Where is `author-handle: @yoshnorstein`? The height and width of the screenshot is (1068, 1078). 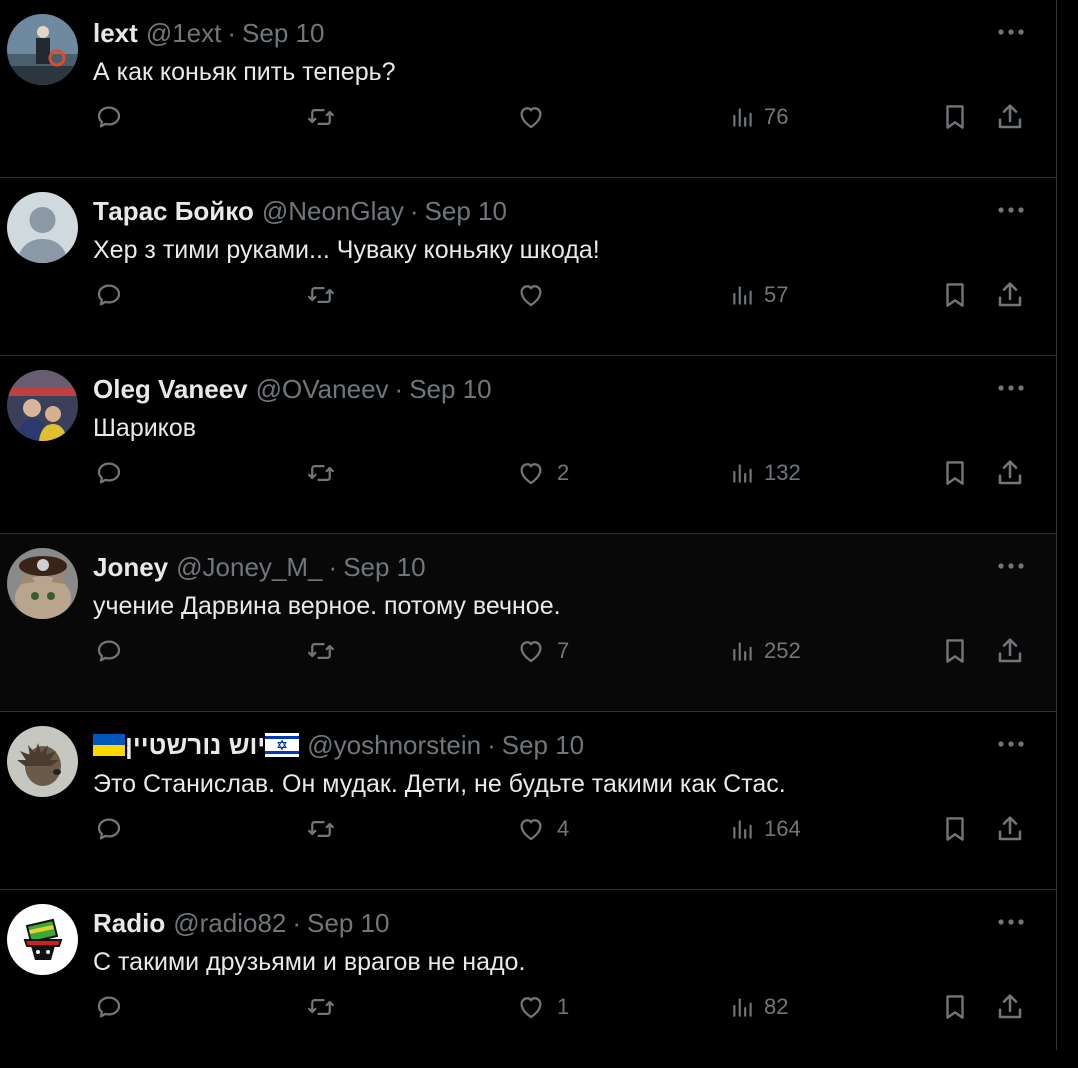 author-handle: @yoshnorstein is located at coordinates (394, 745).